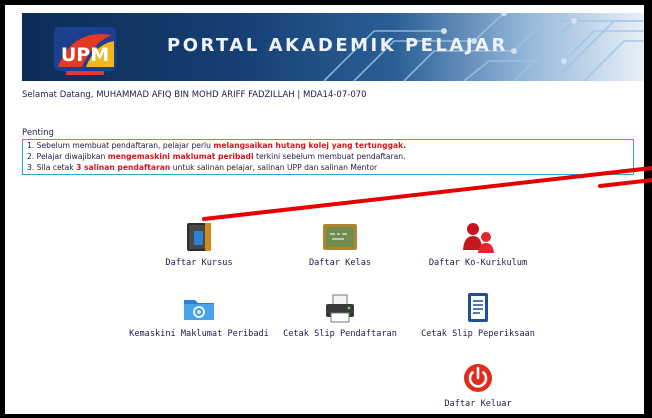  What do you see at coordinates (478, 334) in the screenshot?
I see `cetak-slip-peperiksaan-label: Cetak Slip Peperiksaan` at bounding box center [478, 334].